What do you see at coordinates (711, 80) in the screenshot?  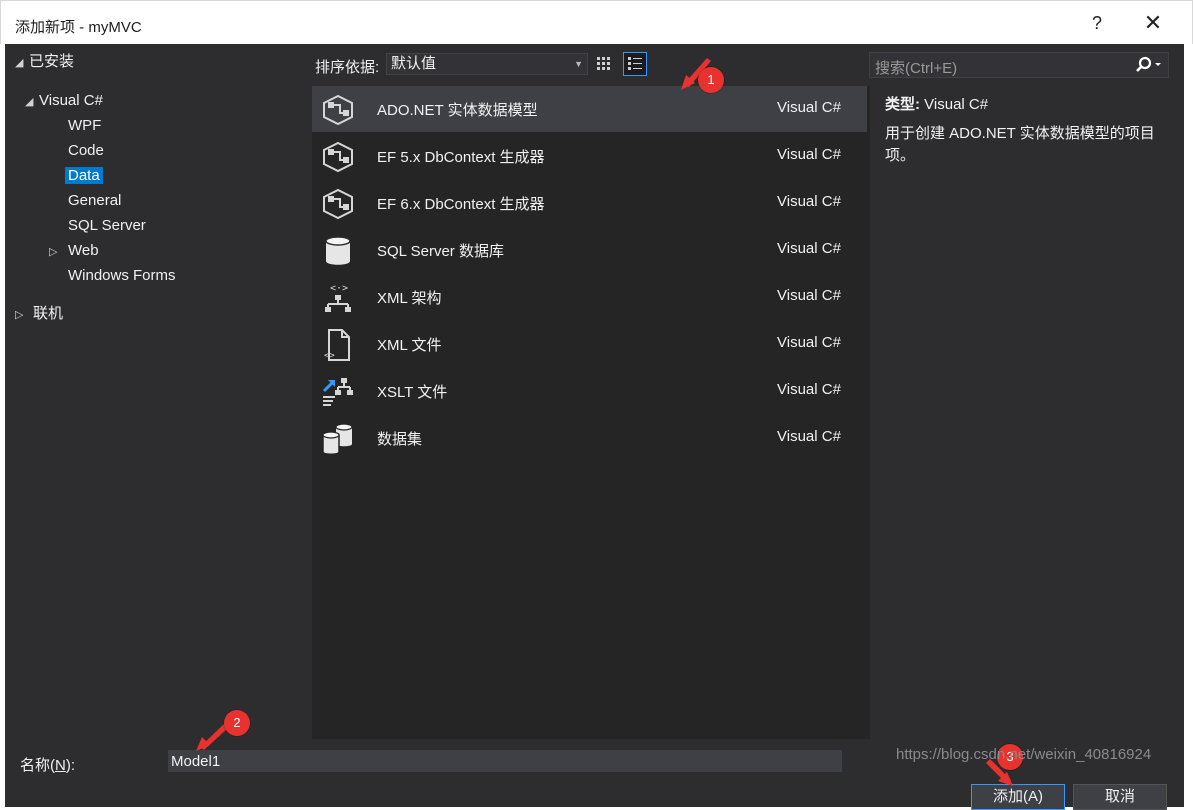 I see `annotation-badge: 1` at bounding box center [711, 80].